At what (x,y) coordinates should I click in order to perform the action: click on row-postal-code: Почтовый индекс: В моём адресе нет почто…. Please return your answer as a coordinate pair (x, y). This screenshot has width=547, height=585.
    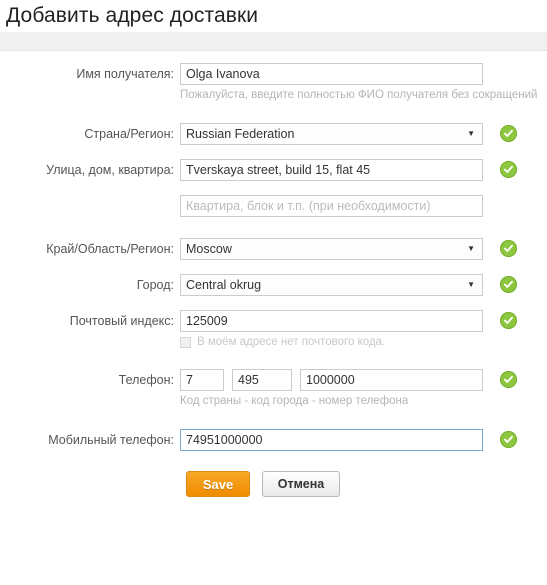
    Looking at the image, I should click on (273, 329).